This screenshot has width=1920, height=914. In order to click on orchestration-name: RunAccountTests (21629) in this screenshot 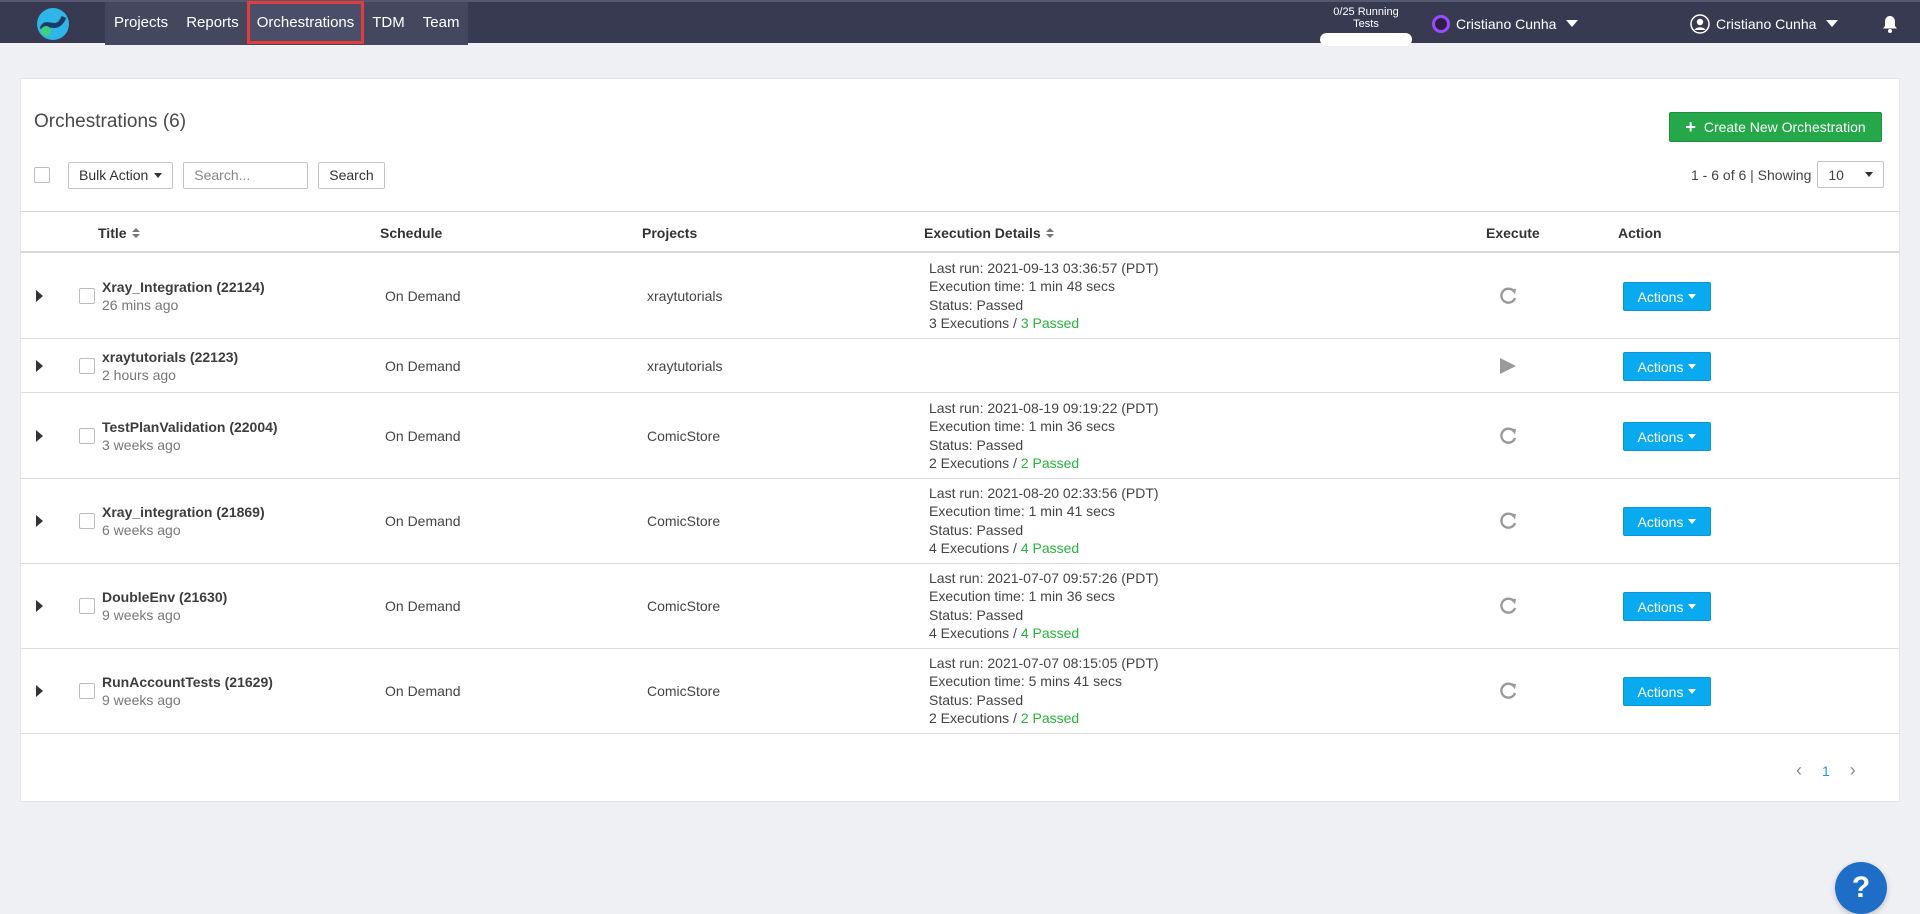, I will do `click(187, 682)`.